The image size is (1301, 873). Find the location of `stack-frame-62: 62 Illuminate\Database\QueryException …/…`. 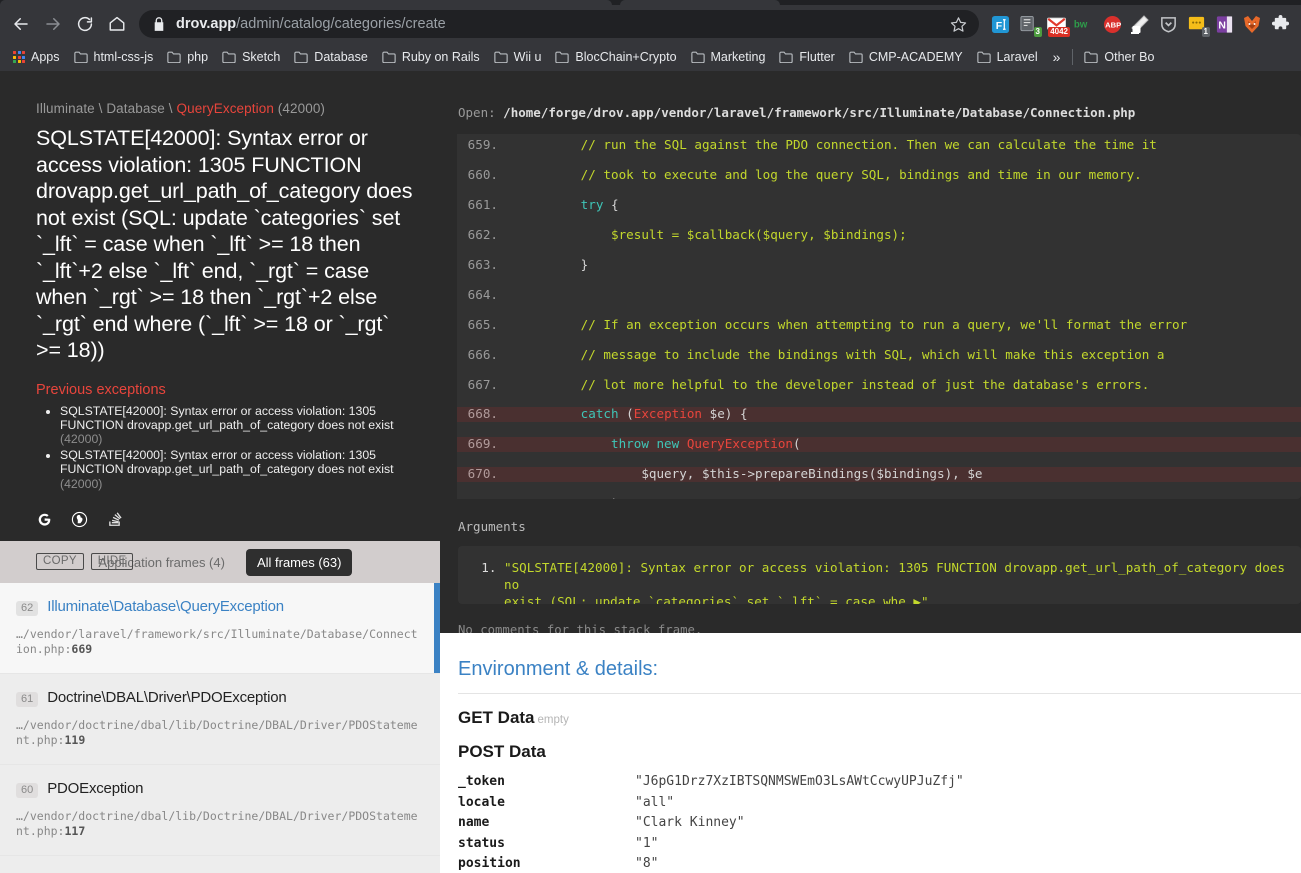

stack-frame-62: 62 Illuminate\Database\QueryException …/… is located at coordinates (220, 628).